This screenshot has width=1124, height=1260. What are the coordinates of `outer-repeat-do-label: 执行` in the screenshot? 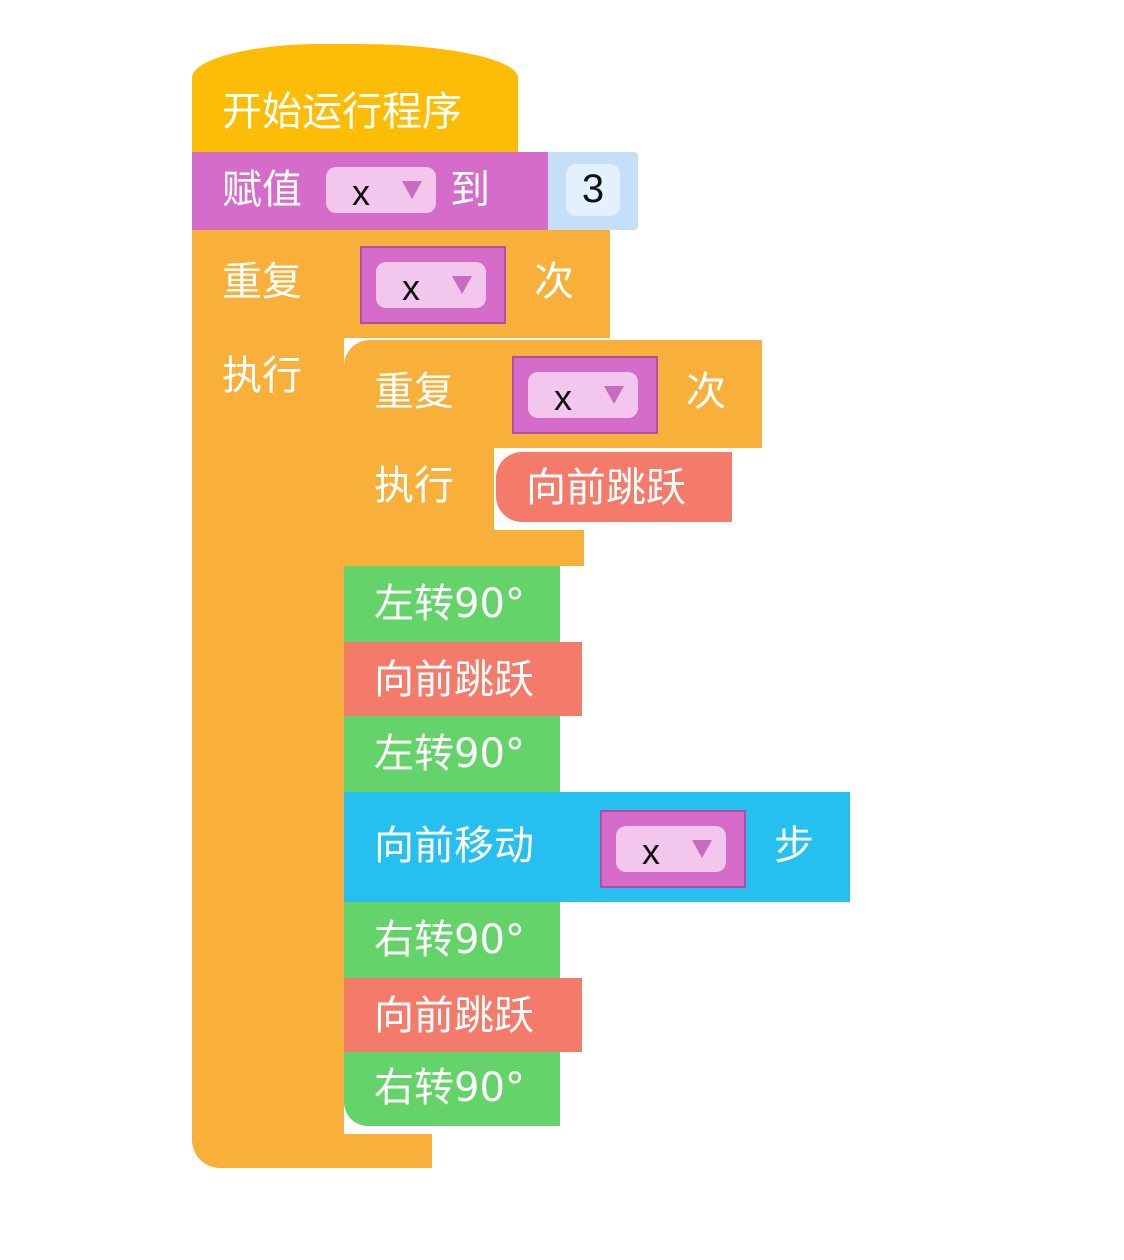 It's located at (262, 376).